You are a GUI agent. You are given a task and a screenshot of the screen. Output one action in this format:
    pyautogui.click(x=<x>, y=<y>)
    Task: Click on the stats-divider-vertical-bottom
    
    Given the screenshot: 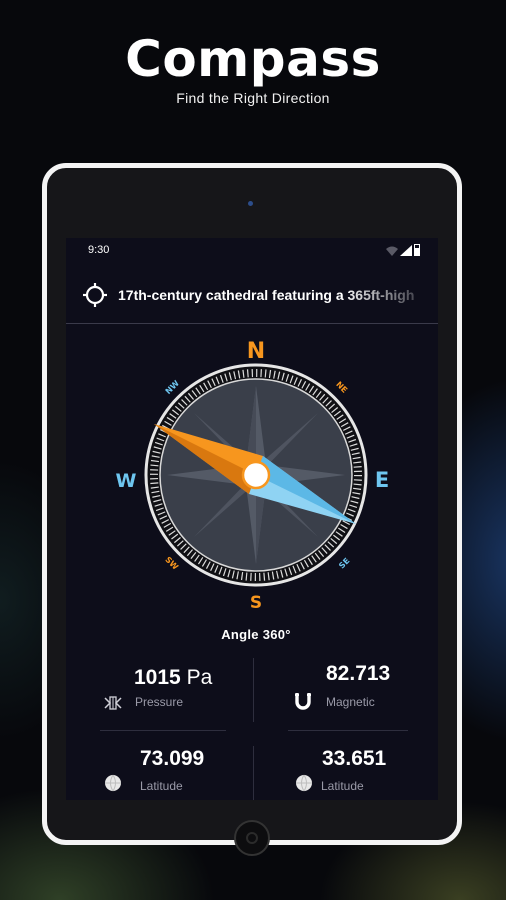 What is the action you would take?
    pyautogui.click(x=253, y=773)
    